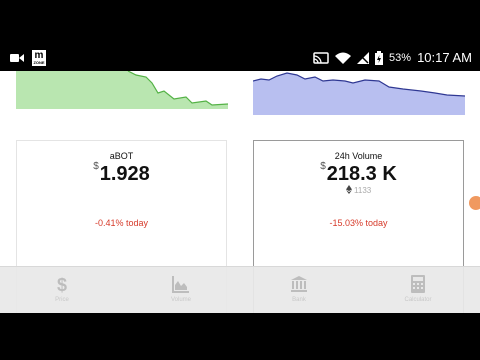 This screenshot has height=360, width=480. I want to click on wifi-icon, so click(343, 58).